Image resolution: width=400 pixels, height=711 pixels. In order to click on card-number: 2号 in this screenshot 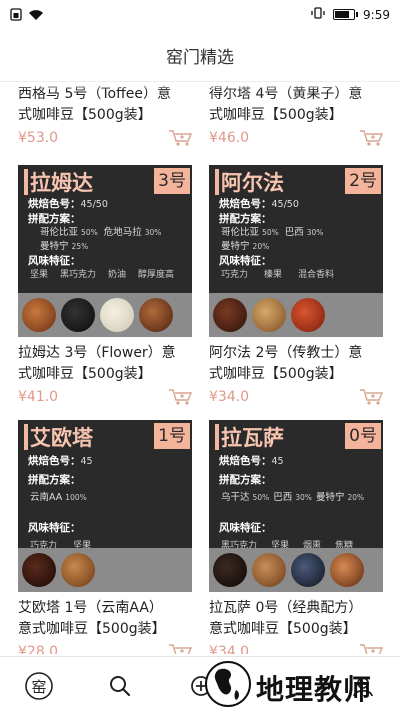, I will do `click(363, 181)`.